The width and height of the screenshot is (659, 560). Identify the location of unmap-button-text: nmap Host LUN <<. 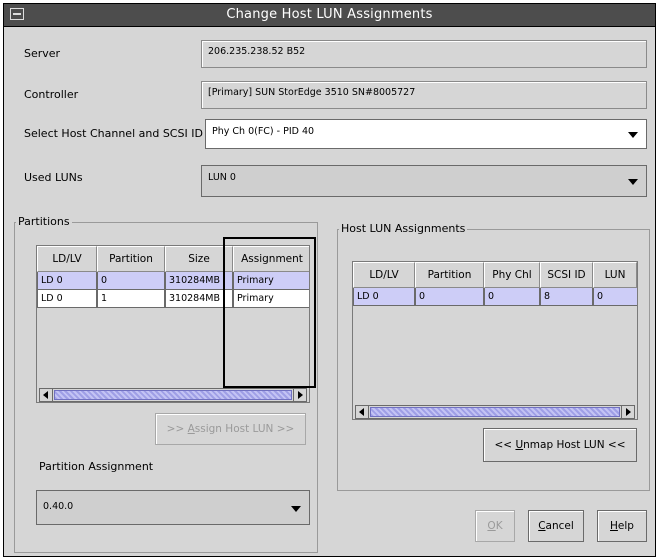
(574, 445).